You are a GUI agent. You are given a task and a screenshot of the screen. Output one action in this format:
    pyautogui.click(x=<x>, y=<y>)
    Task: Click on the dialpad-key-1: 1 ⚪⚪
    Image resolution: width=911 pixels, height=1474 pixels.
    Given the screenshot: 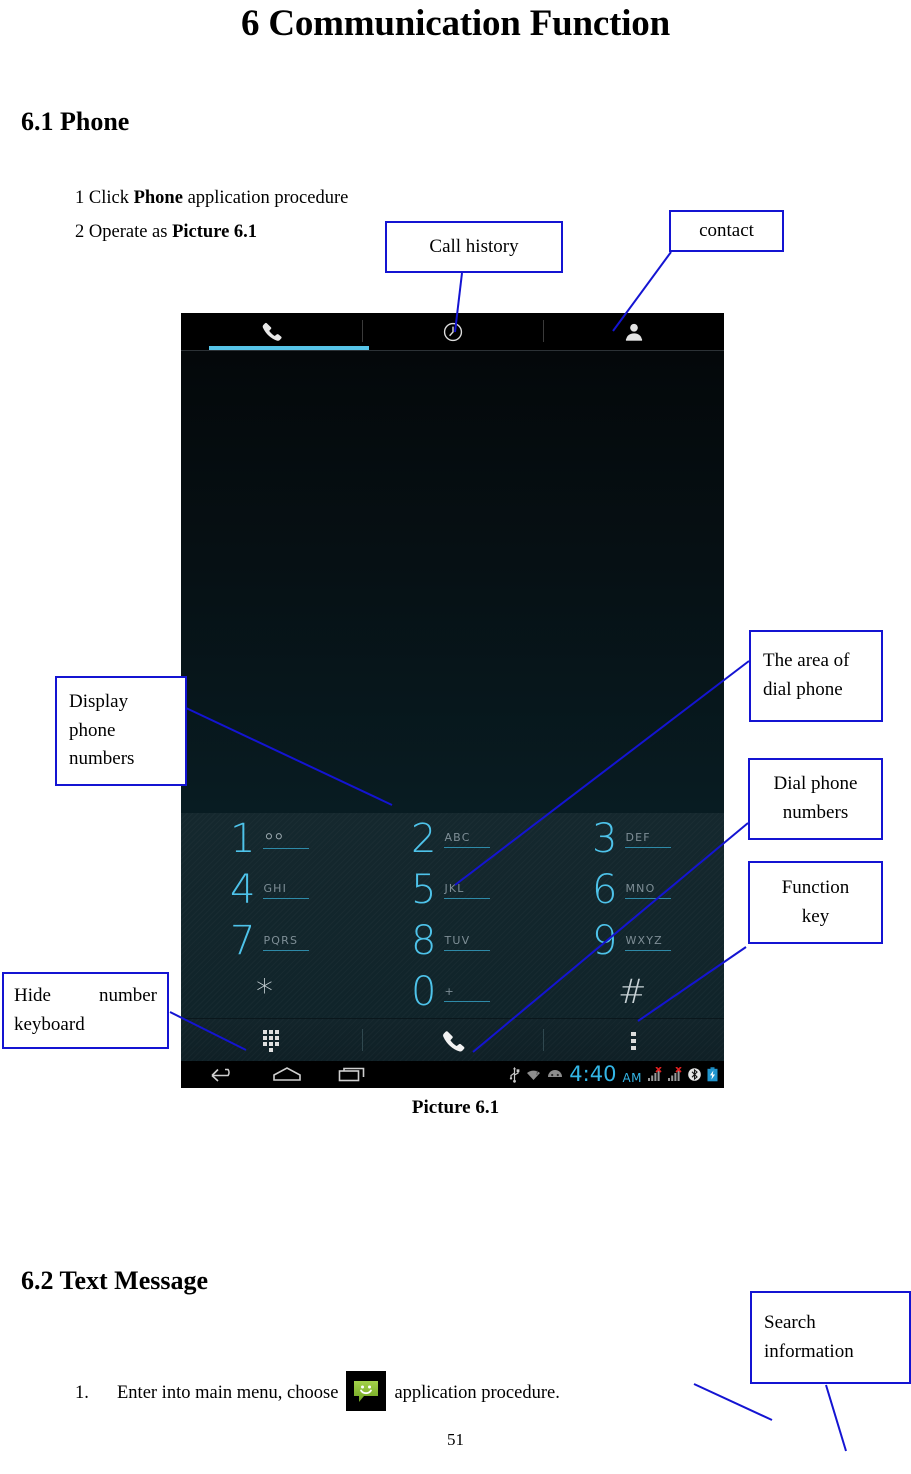 What is the action you would take?
    pyautogui.click(x=271, y=838)
    